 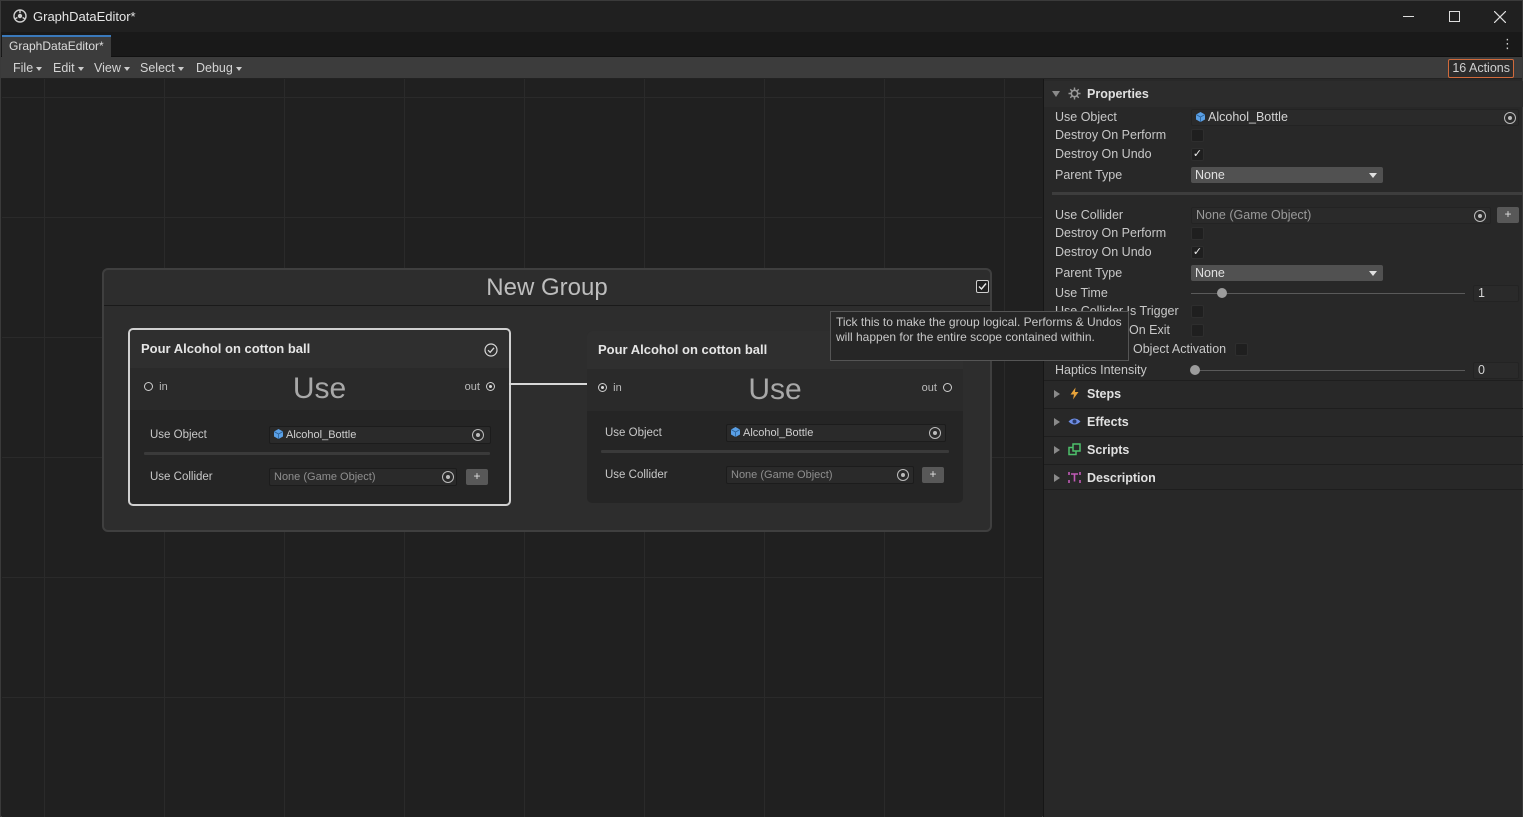 I want to click on tab-graph-data-editor: GraphDataEditor*, so click(x=56, y=46).